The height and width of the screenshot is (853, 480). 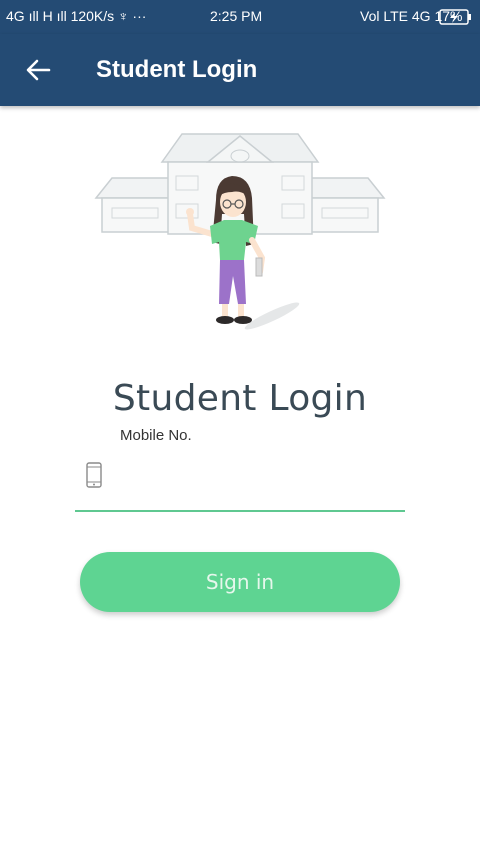 What do you see at coordinates (236, 16) in the screenshot?
I see `status-time: 2:25 PM` at bounding box center [236, 16].